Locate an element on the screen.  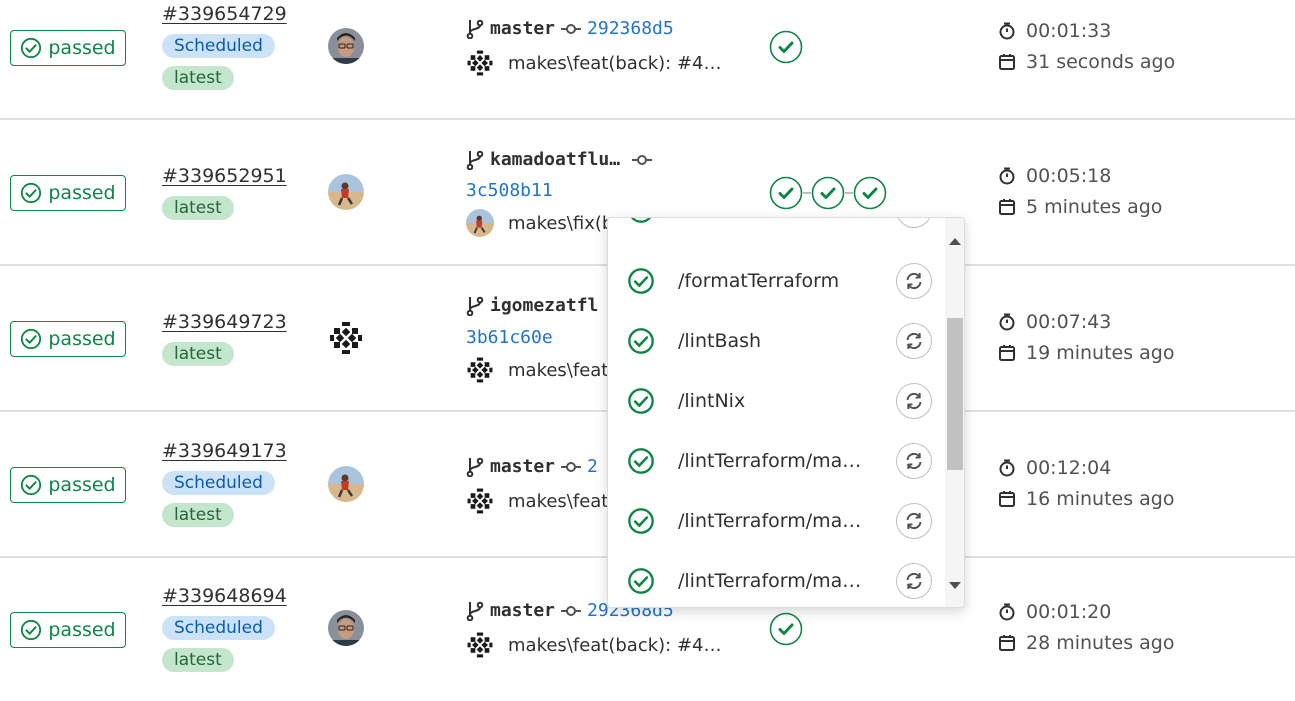
finished-at: 28 minutes ago is located at coordinates (1086, 643).